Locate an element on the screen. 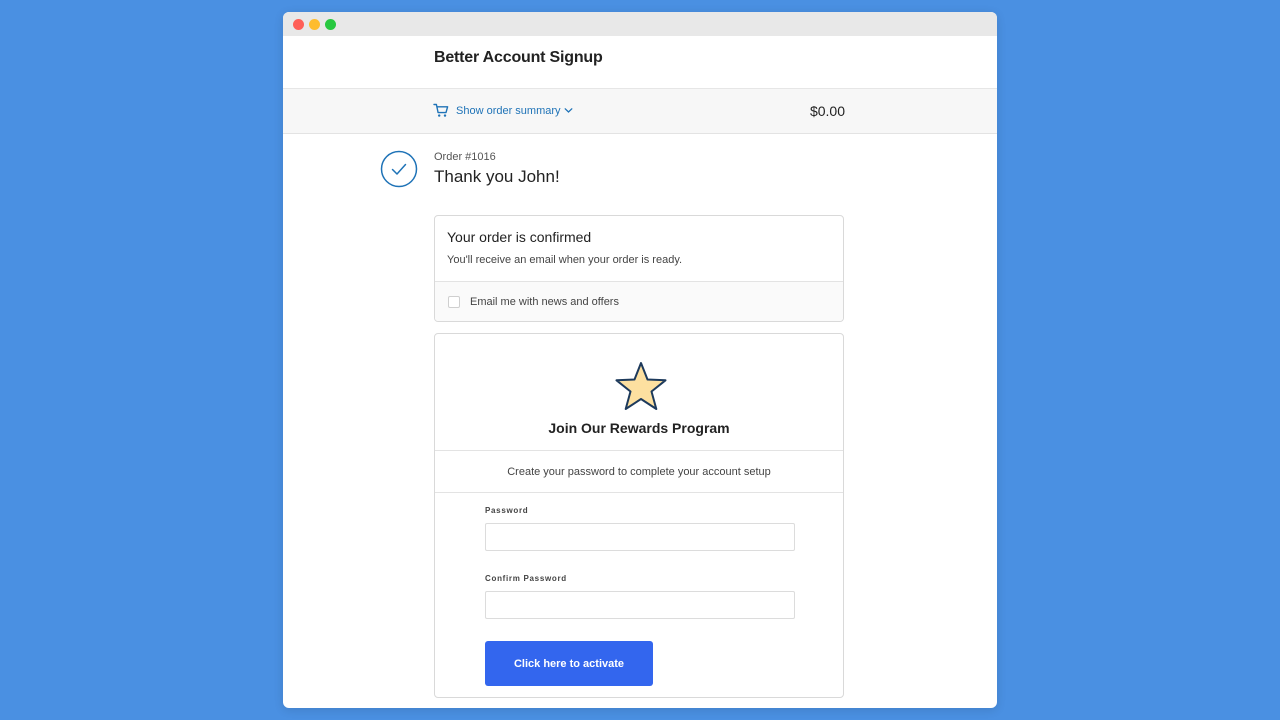 The image size is (1280, 720). chevron-down-icon is located at coordinates (568, 110).